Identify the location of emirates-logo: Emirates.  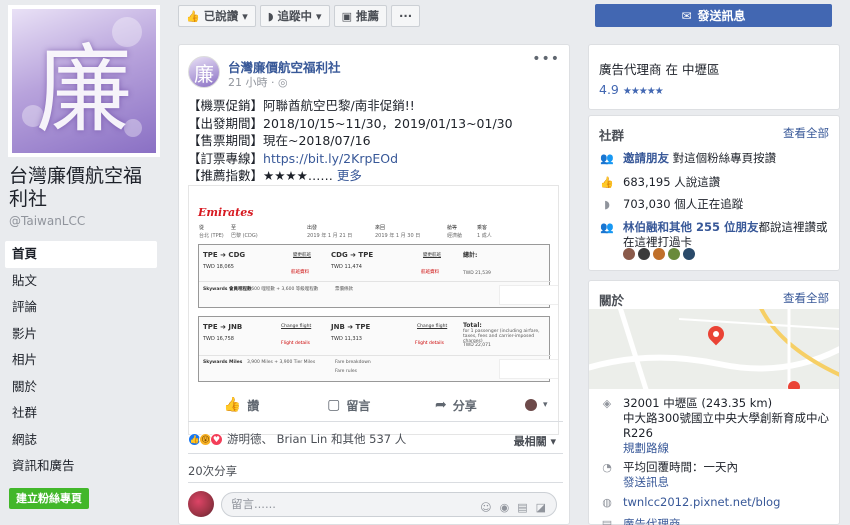
(226, 212).